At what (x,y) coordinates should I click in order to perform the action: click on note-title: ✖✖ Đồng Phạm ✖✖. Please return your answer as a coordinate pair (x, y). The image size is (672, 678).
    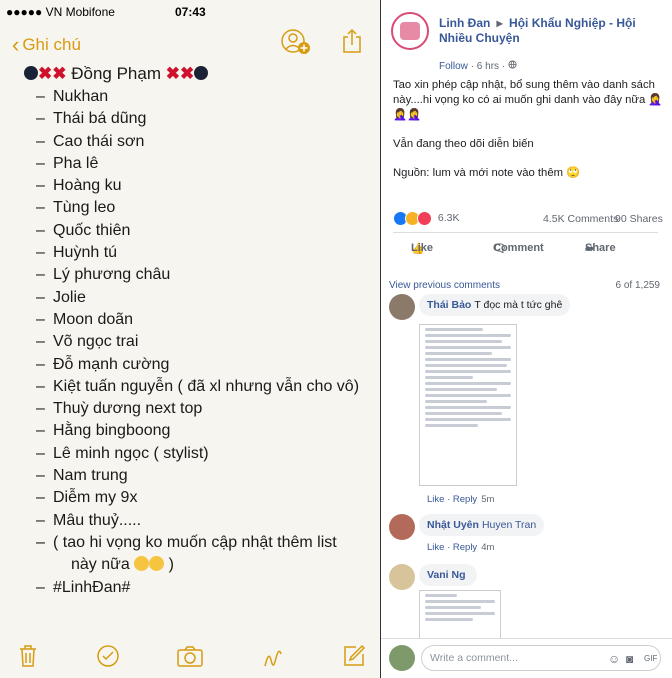
    Looking at the image, I should click on (199, 74).